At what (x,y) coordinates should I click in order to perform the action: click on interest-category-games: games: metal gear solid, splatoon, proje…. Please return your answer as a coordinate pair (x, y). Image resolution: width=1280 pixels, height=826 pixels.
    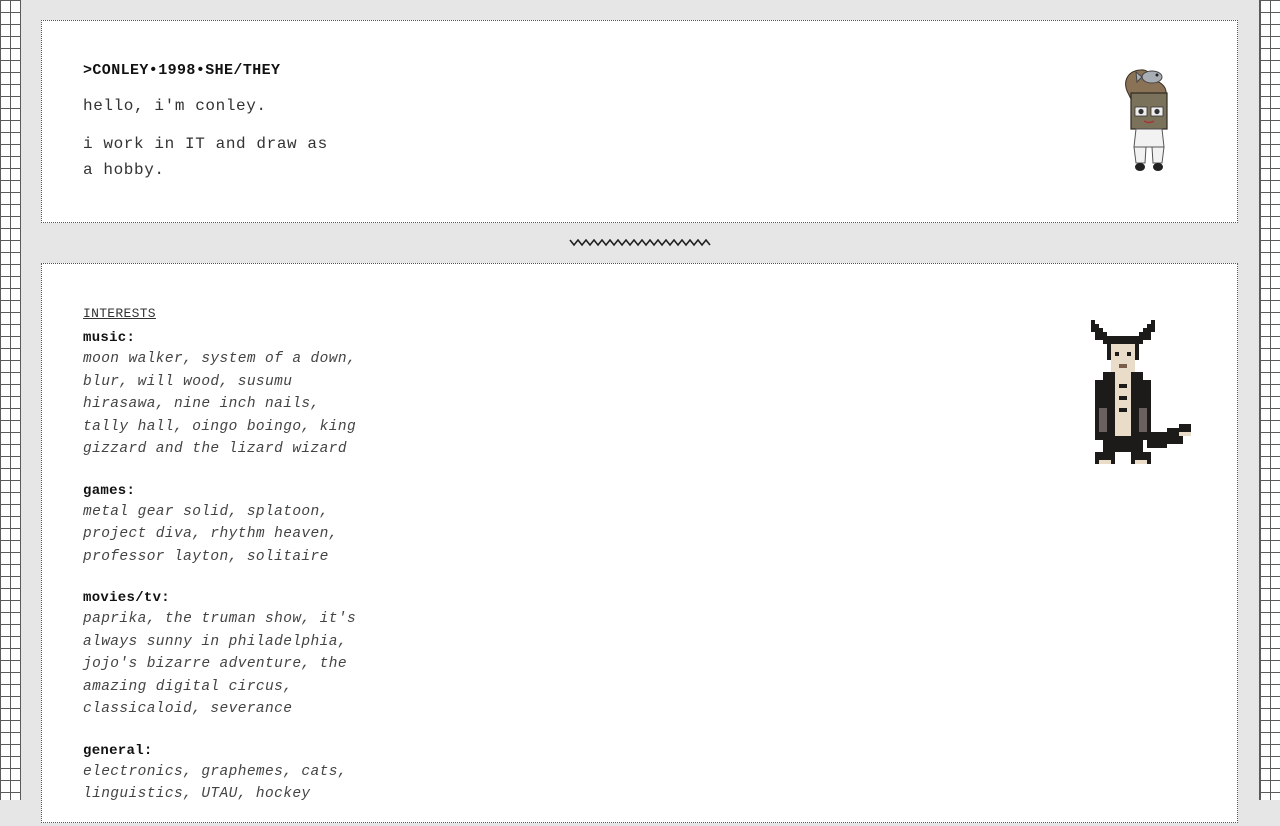
    Looking at the image, I should click on (228, 525).